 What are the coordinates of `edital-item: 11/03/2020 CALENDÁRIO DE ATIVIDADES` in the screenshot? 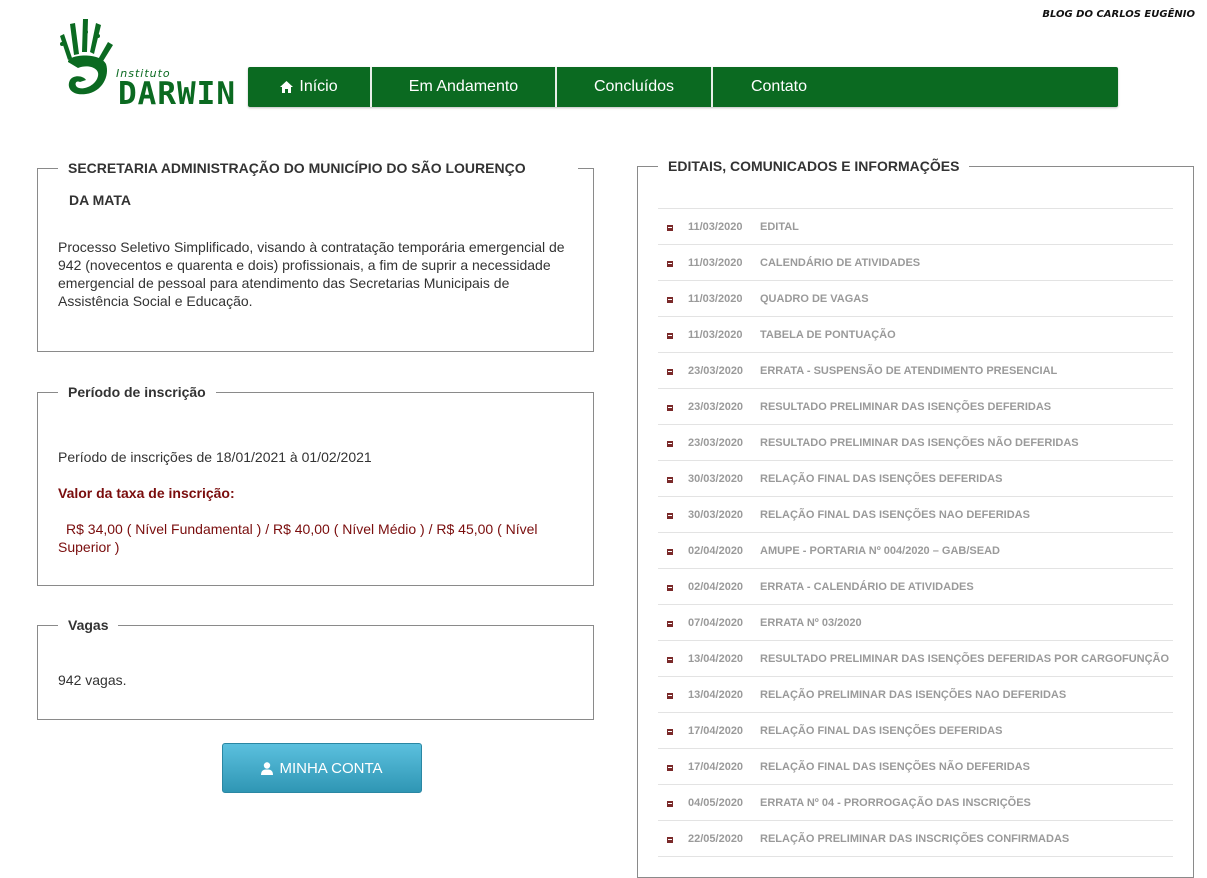 It's located at (915, 263).